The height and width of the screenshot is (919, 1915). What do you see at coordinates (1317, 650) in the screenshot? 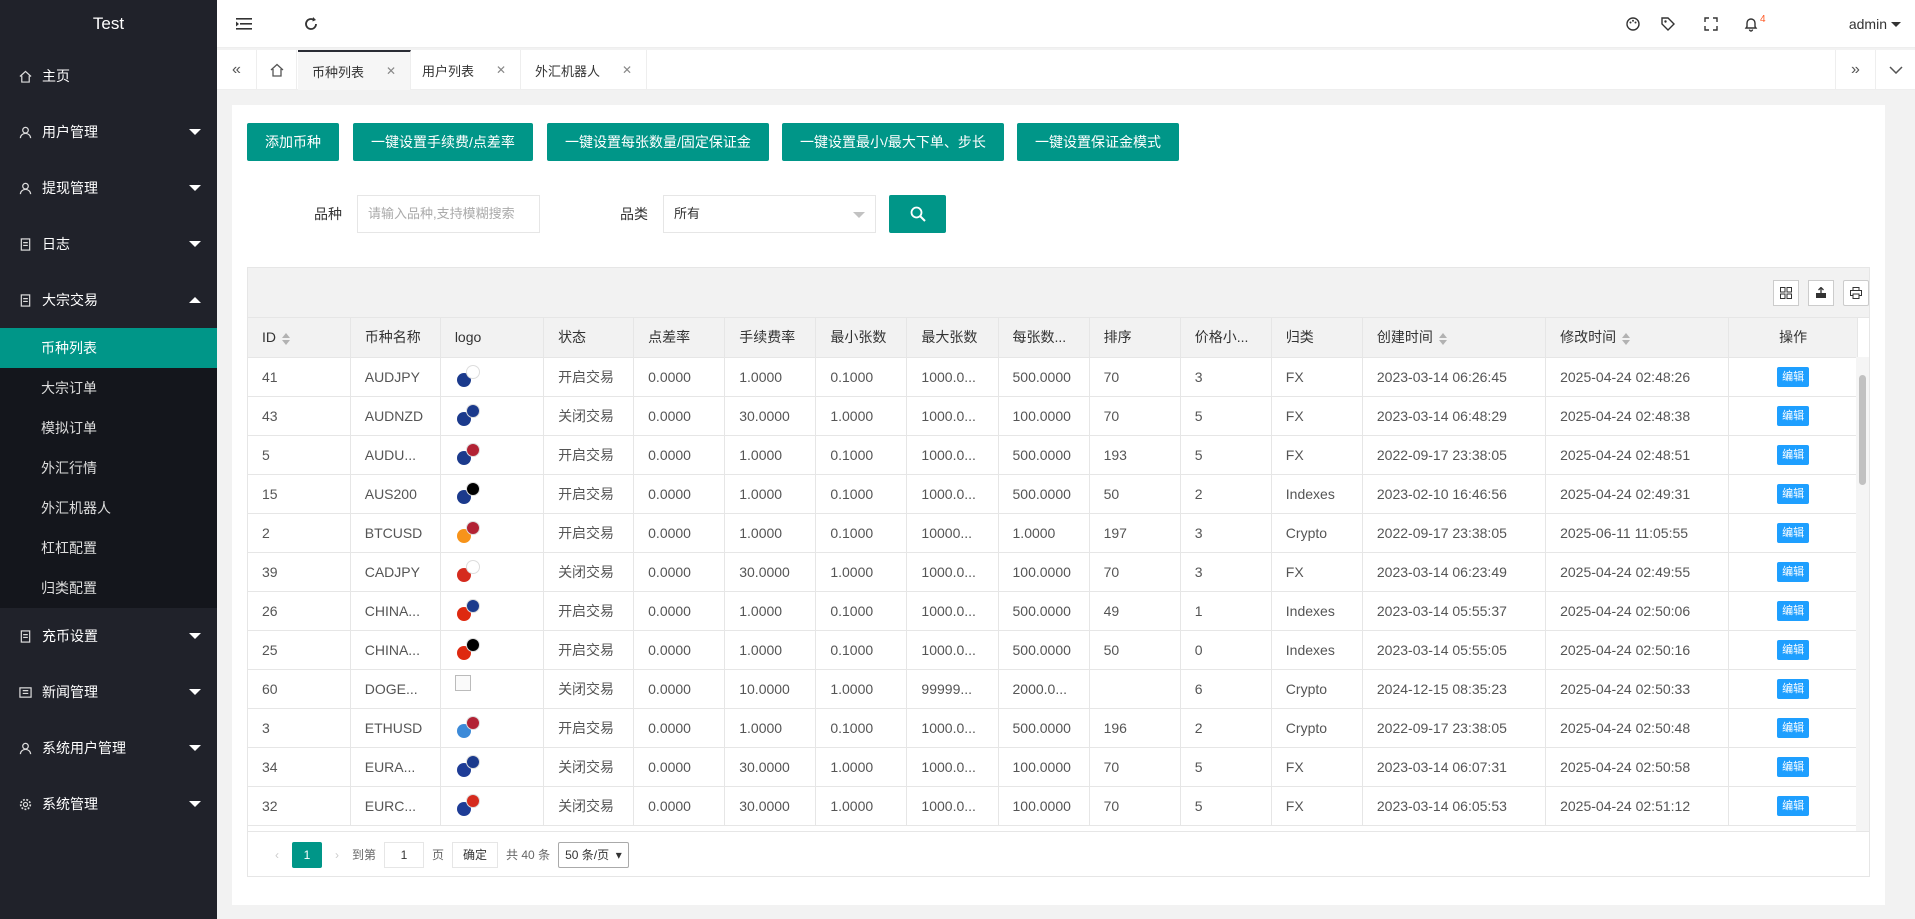
I see `table-cell: Indexes` at bounding box center [1317, 650].